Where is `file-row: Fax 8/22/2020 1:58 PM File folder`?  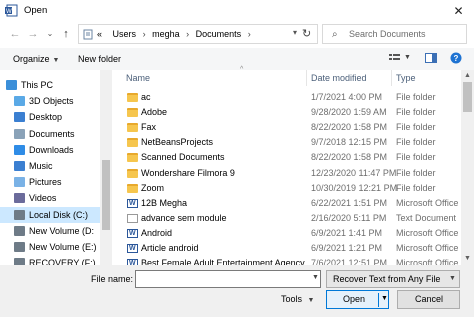
file-row: Fax 8/22/2020 1:58 PM File folder is located at coordinates (286, 127).